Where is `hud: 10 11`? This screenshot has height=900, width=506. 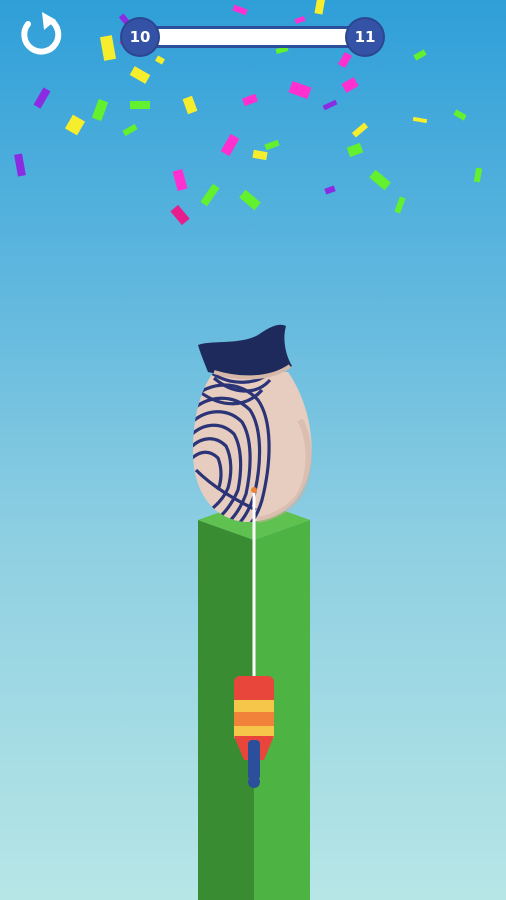 hud: 10 11 is located at coordinates (253, 40).